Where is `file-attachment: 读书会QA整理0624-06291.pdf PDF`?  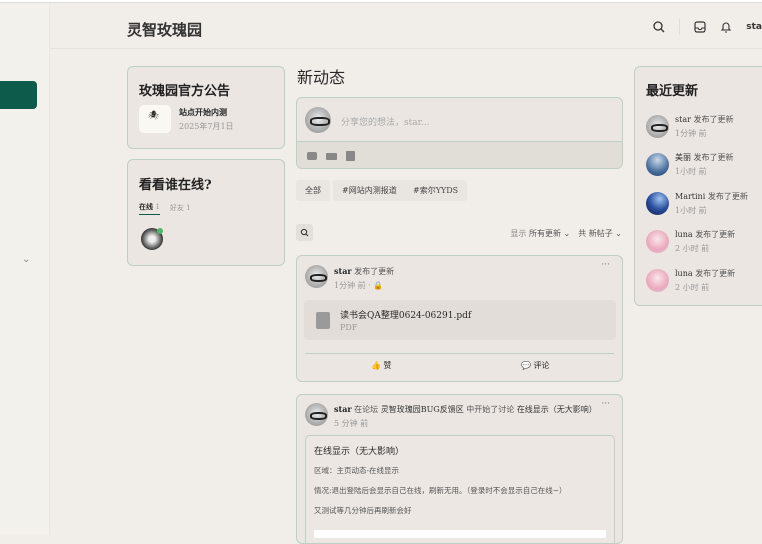 file-attachment: 读书会QA整理0624-06291.pdf PDF is located at coordinates (460, 320).